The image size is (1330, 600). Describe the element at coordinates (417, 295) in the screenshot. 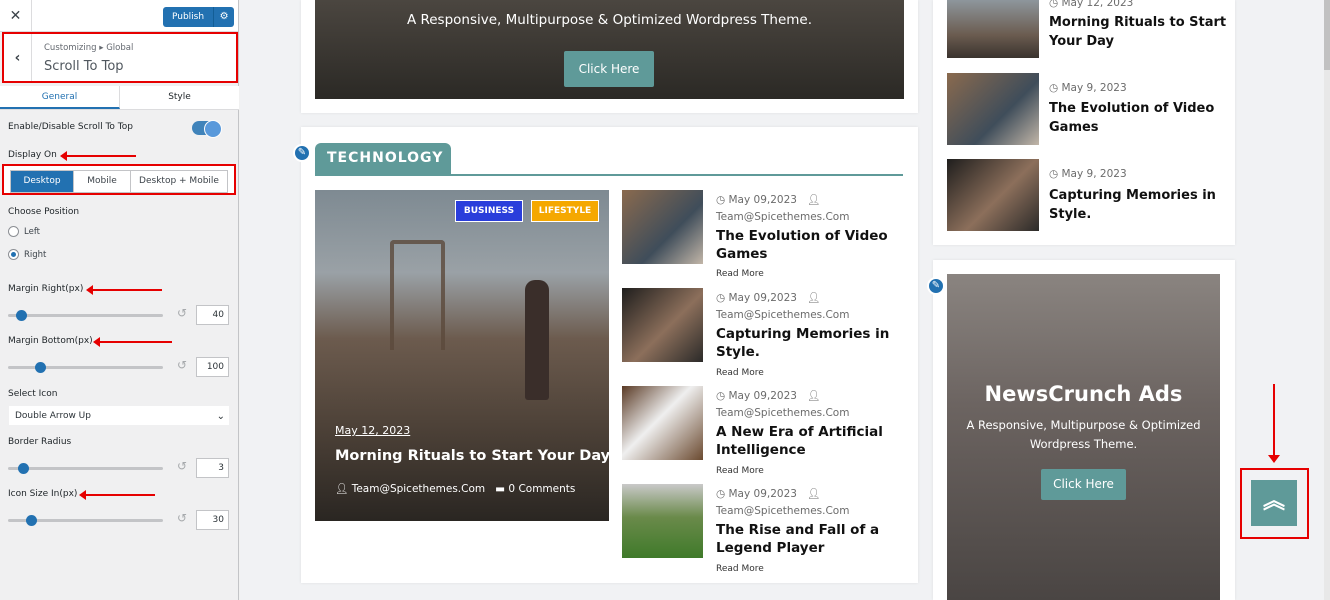

I see `bridge-graphic` at that location.